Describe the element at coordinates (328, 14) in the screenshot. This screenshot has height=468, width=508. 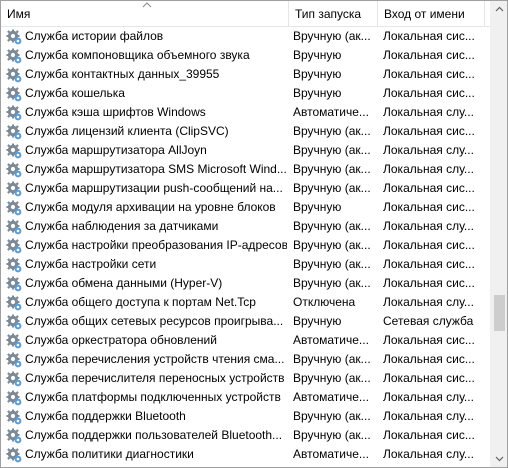
I see `column-header-startup-type-label: Тип запуска` at that location.